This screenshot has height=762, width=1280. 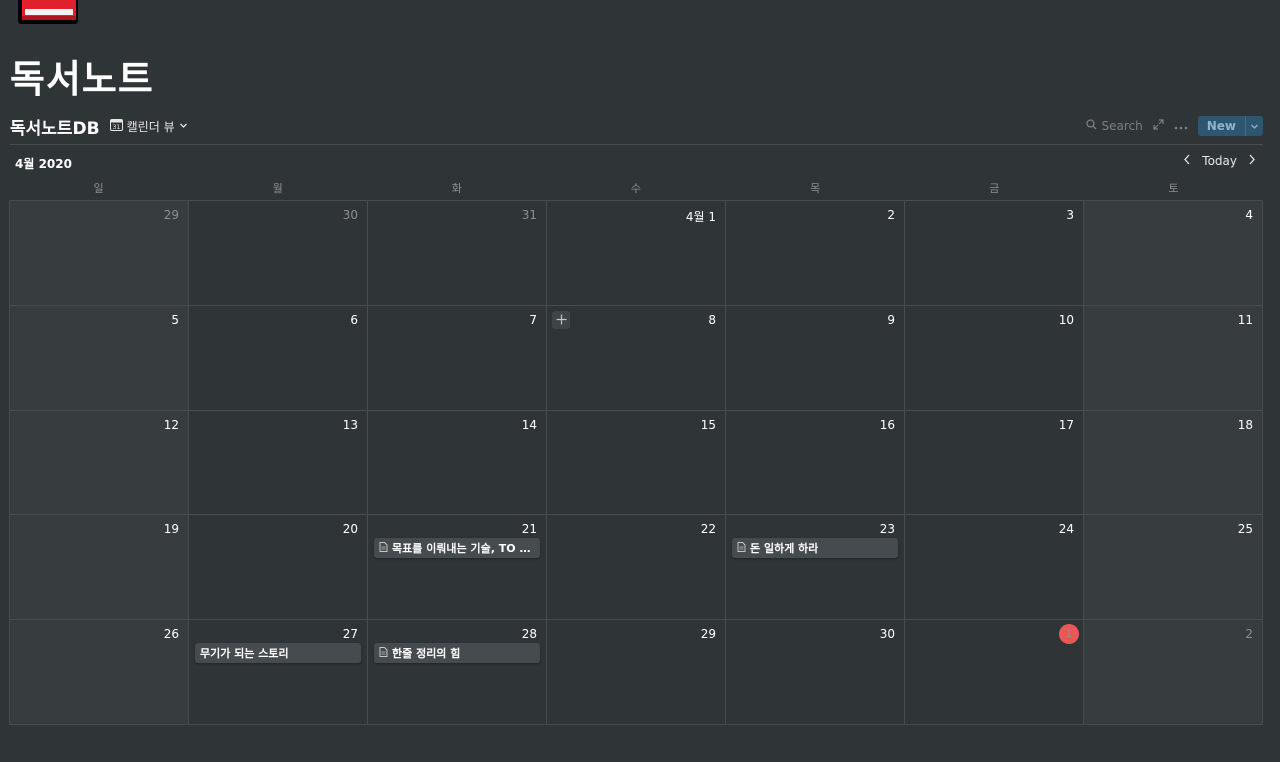 I want to click on calendar-day-cell: 20, so click(x=278, y=568).